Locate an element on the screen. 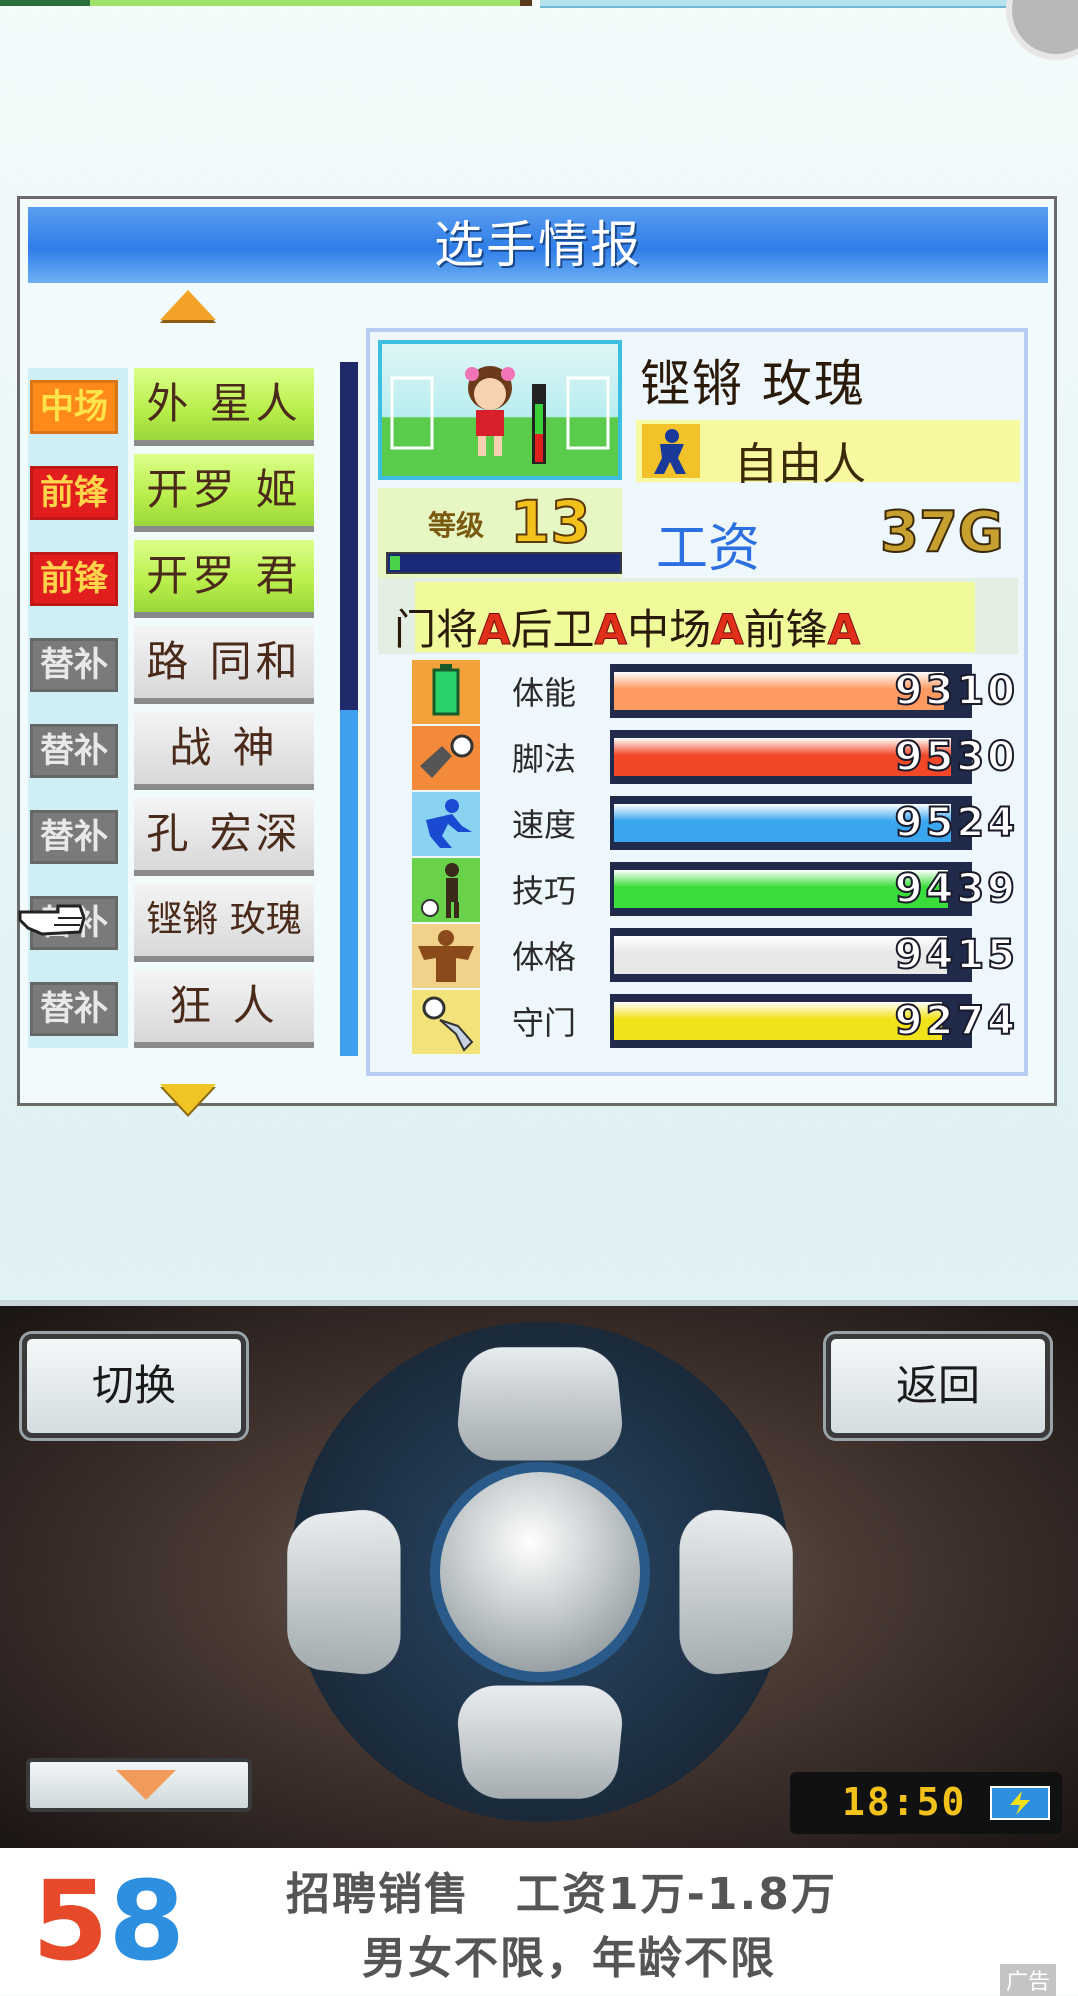 The height and width of the screenshot is (1996, 1078). aptitude-fw-grade: A is located at coordinates (844, 630).